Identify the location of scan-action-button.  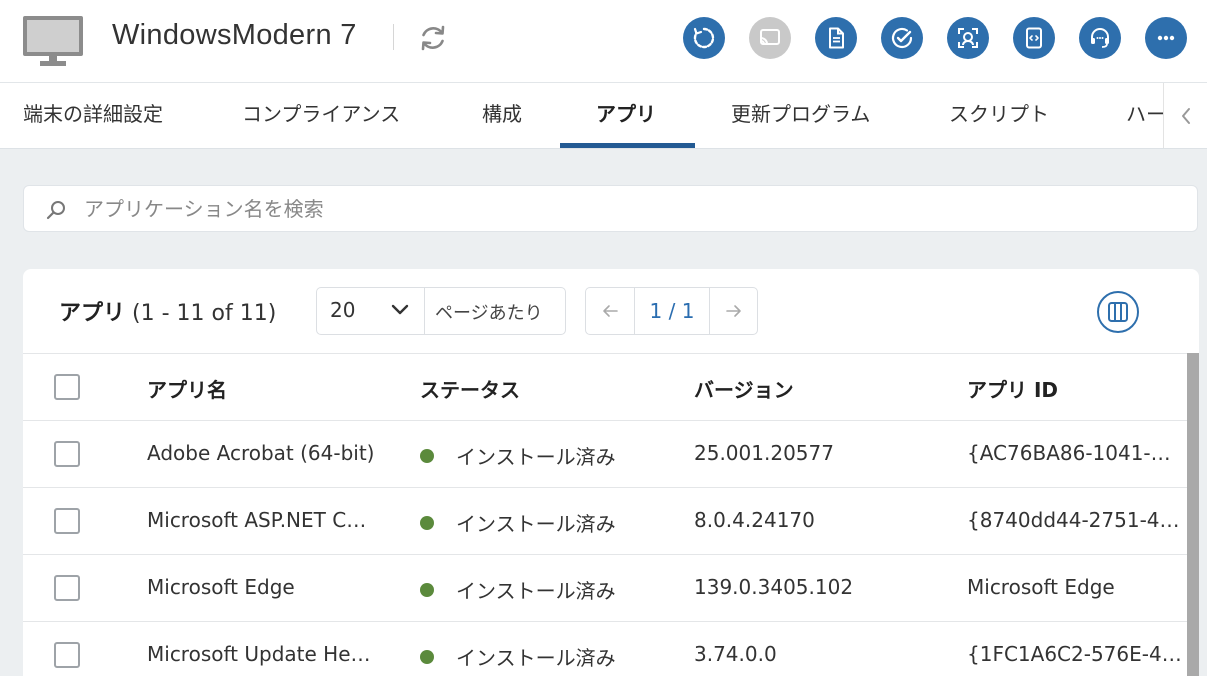
(968, 38).